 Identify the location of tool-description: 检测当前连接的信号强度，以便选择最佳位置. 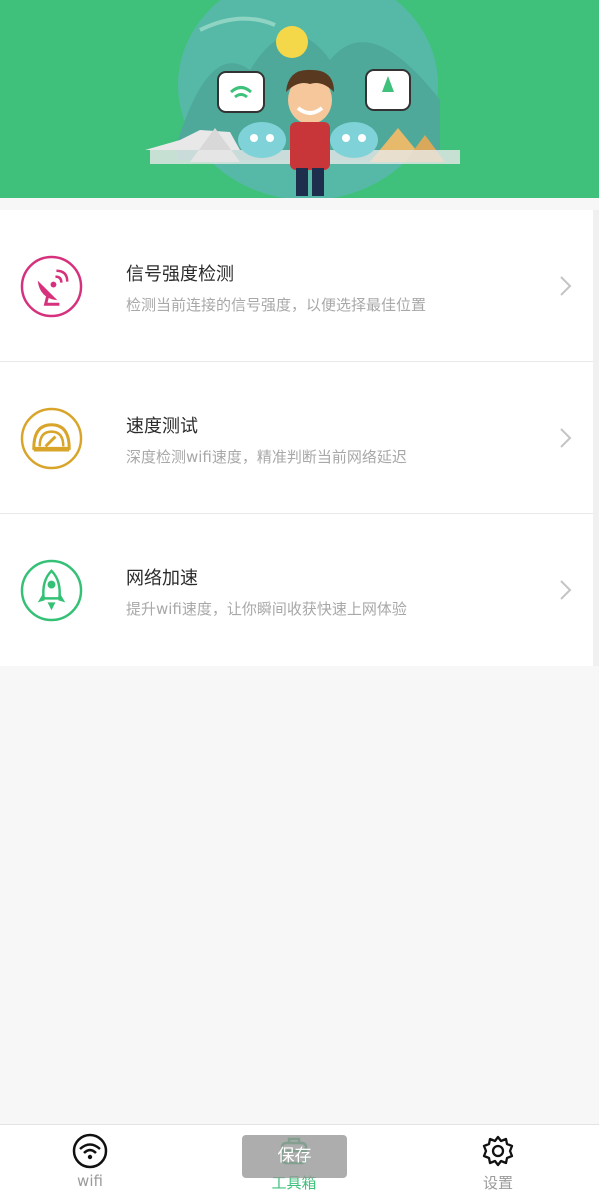
(276, 305).